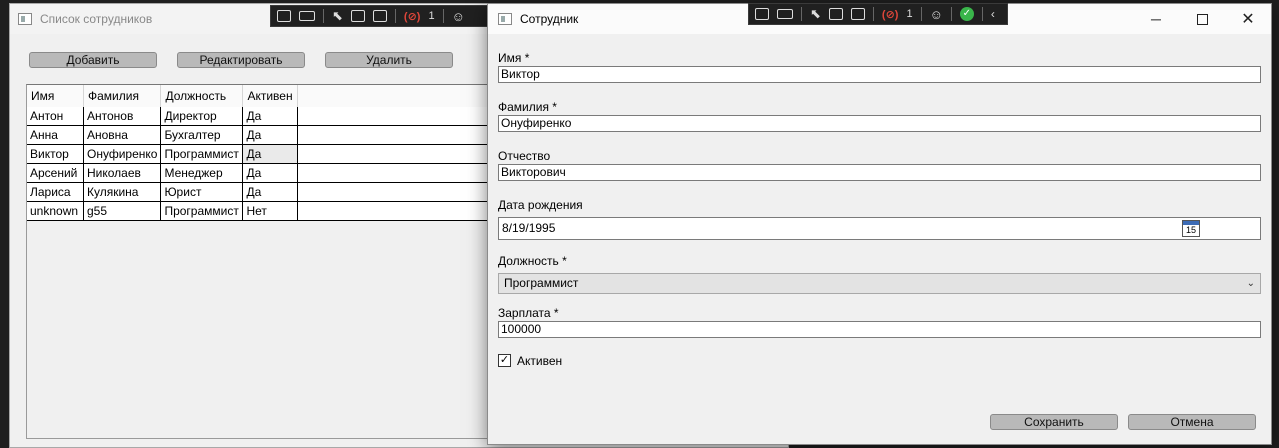  I want to click on grid-header-row: Имя Фамилия Должность Активен, so click(261, 96).